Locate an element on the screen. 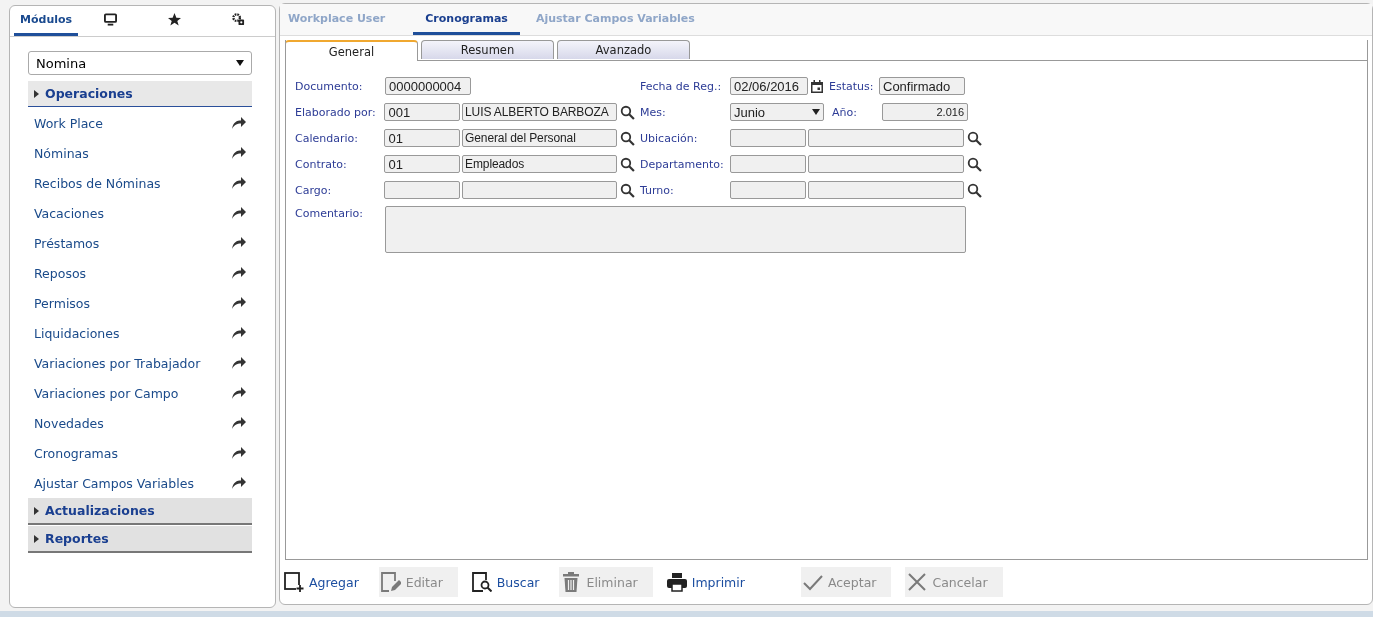  add-icon is located at coordinates (294, 582).